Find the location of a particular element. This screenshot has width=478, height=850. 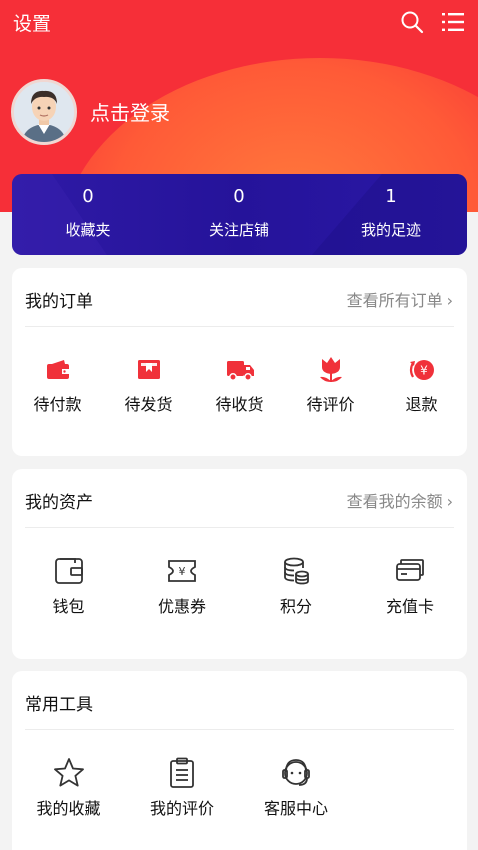

asset-label: 积分 is located at coordinates (295, 606).